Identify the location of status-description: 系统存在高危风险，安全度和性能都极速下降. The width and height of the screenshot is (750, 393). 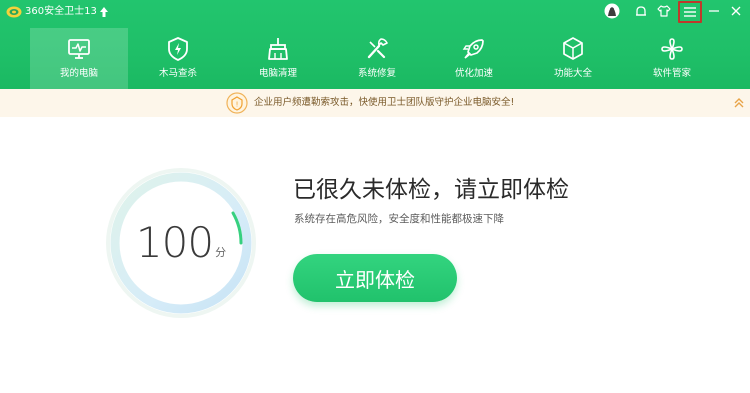
(399, 219).